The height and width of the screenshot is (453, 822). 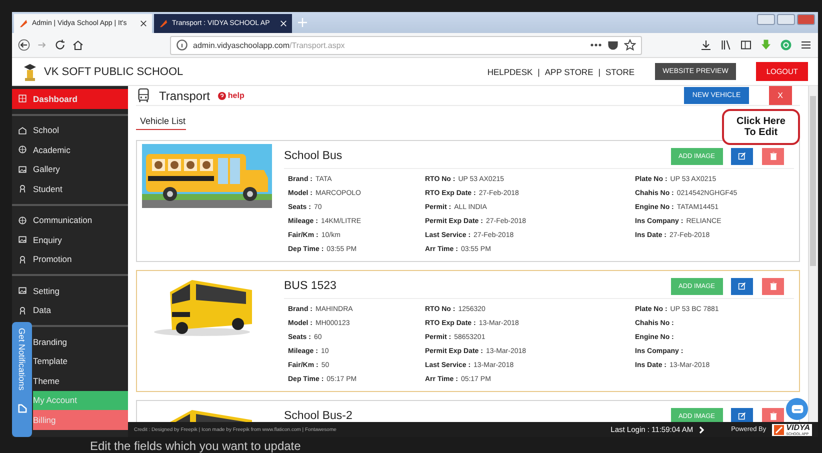 I want to click on sidebar-item: Dashboard, so click(x=70, y=98).